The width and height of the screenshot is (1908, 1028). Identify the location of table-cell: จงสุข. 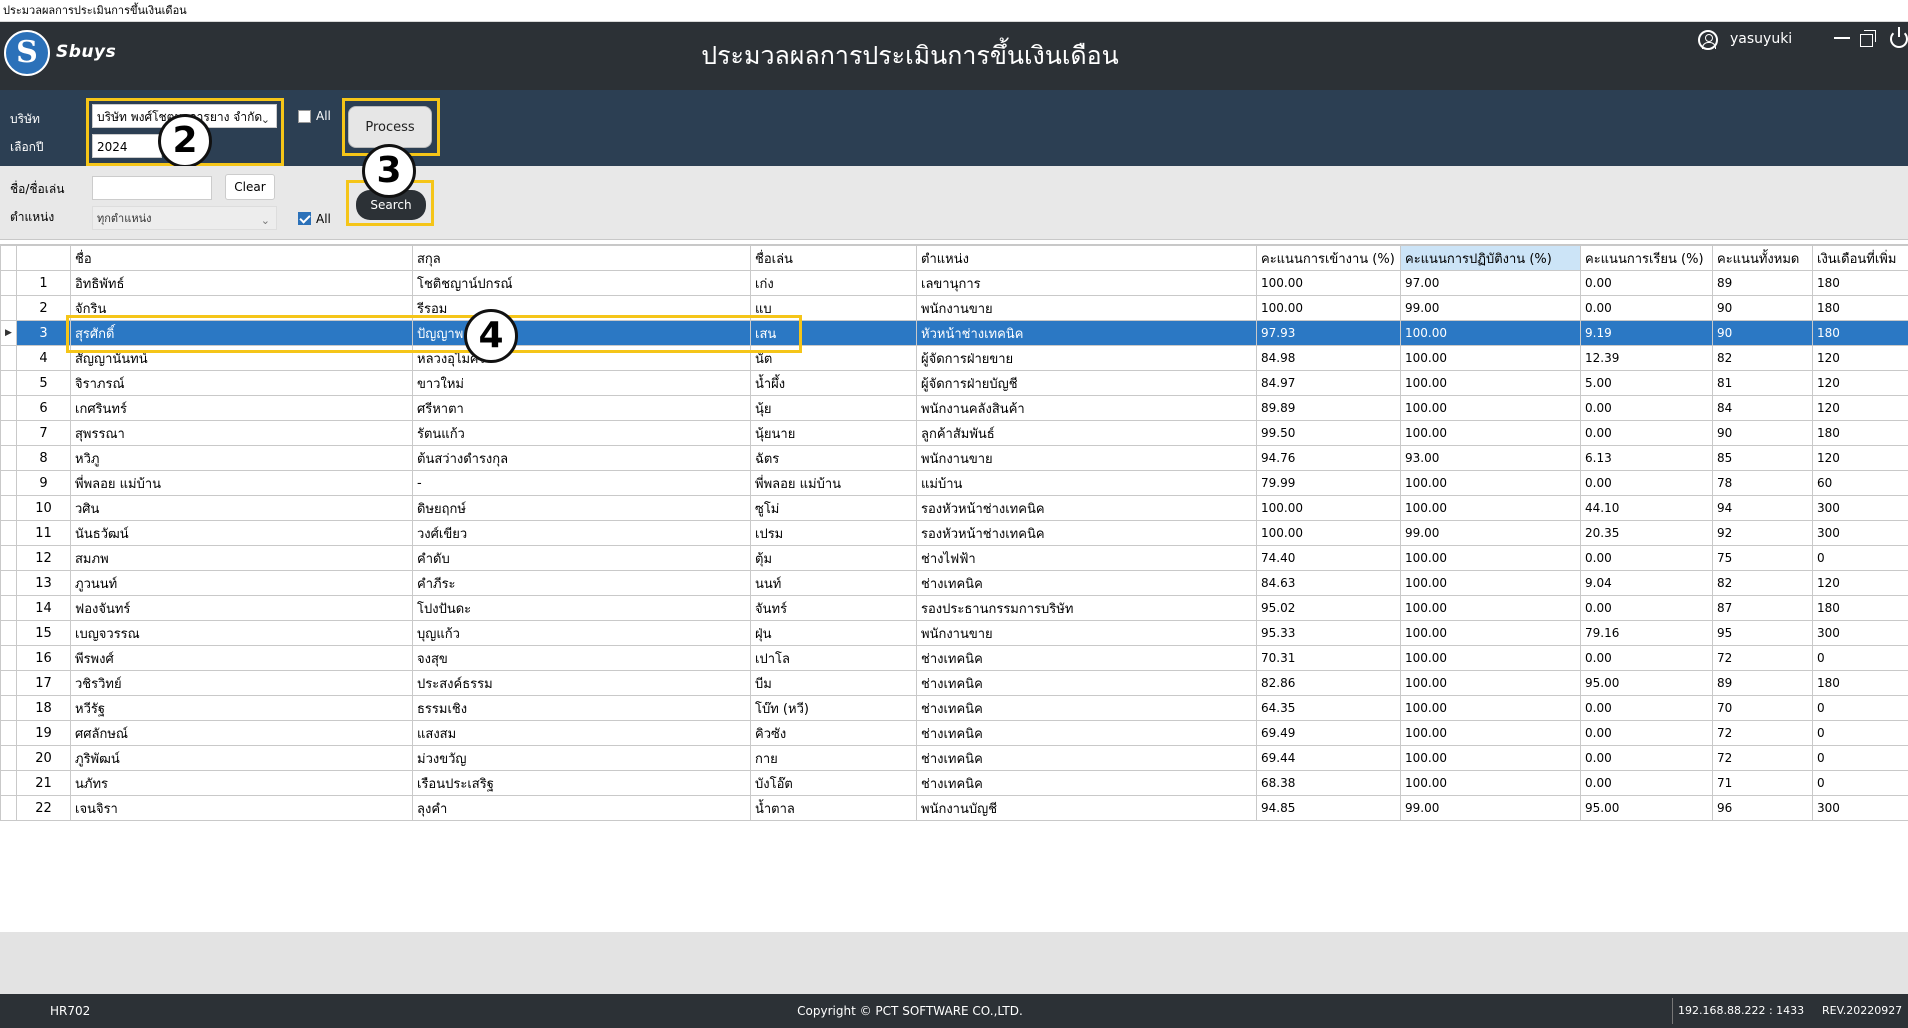
(581, 658).